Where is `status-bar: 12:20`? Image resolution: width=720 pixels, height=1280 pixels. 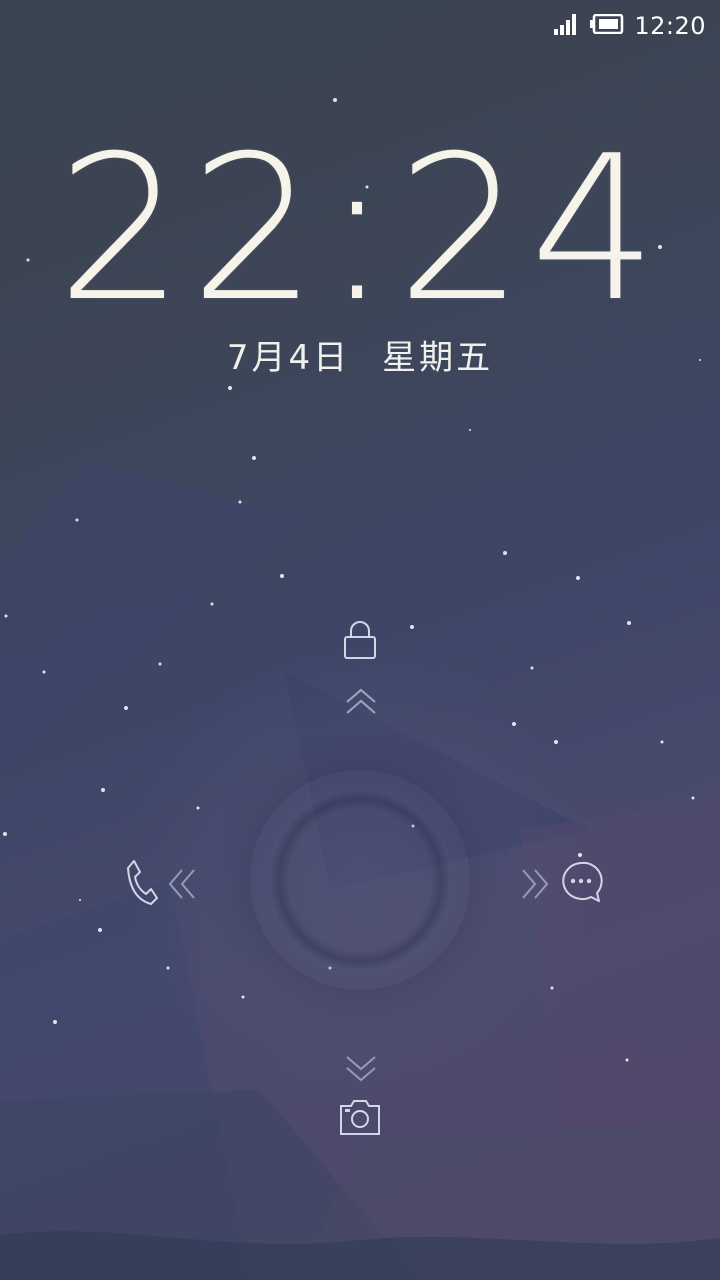 status-bar: 12:20 is located at coordinates (360, 26).